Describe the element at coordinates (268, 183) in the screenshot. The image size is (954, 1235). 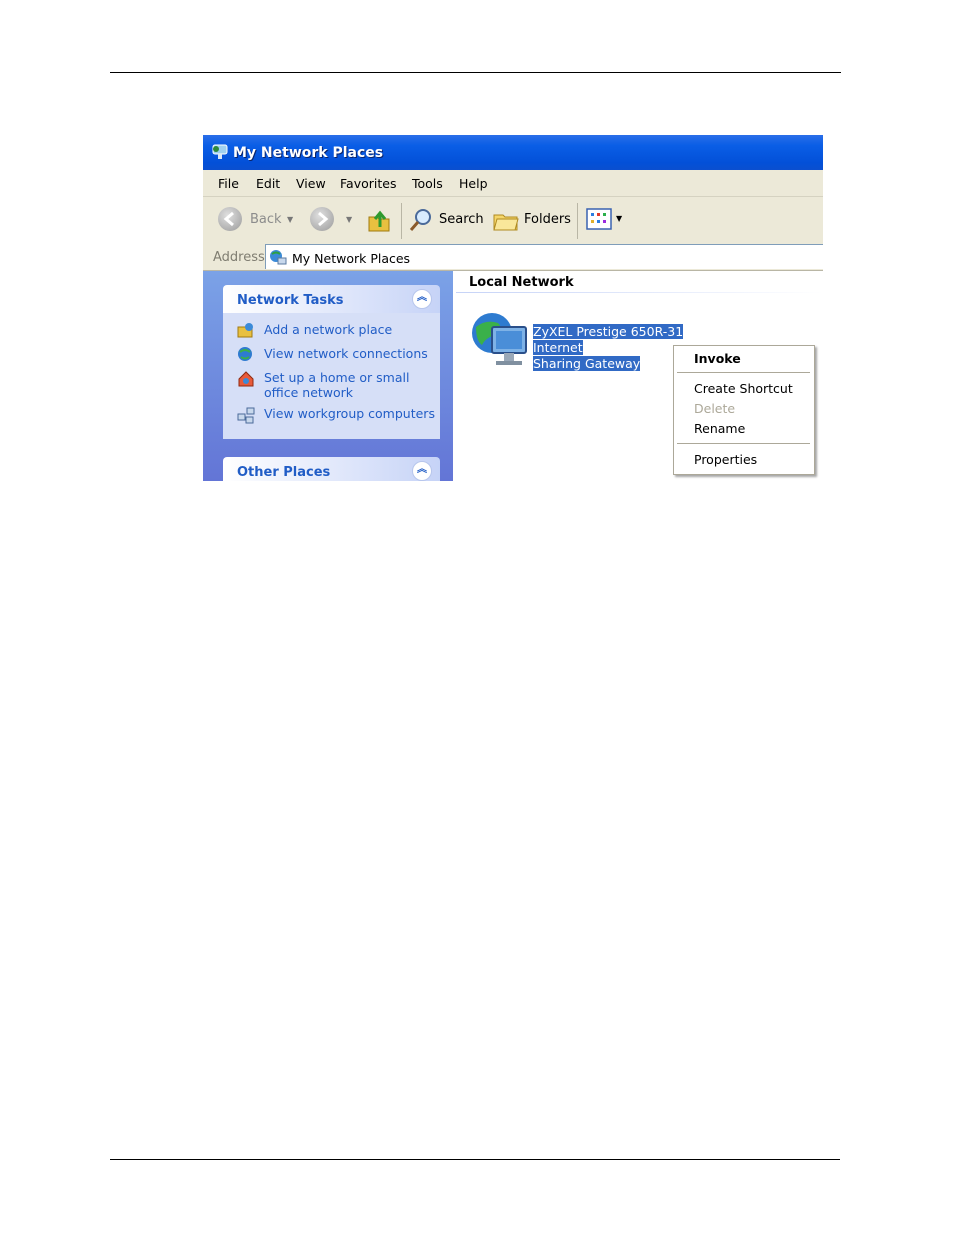
I see `menu-edit: Edit` at that location.